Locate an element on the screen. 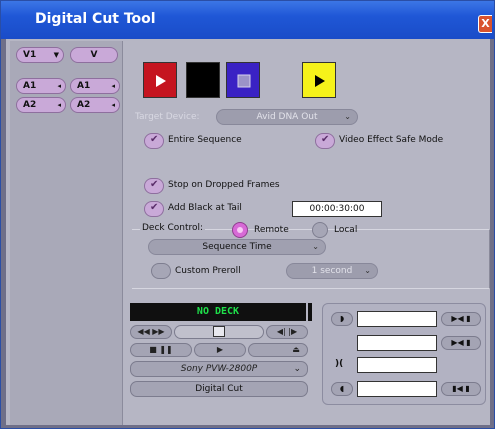 The image size is (495, 429). add-black-label: Add Black at Tail is located at coordinates (205, 208).